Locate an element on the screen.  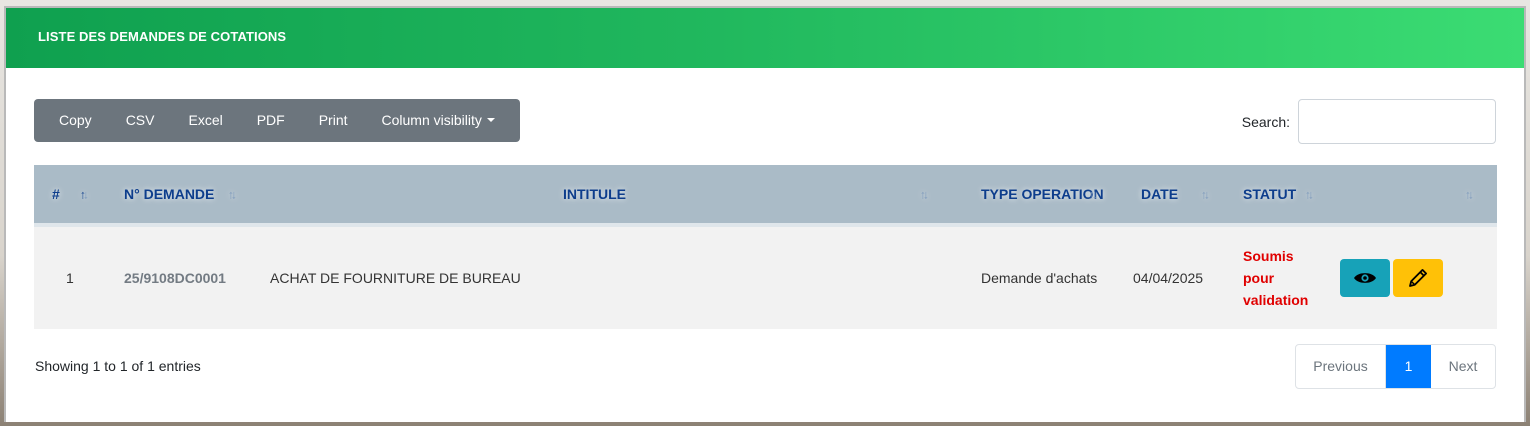
entries-info: Showing 1 to 1 of 1 entries is located at coordinates (118, 366).